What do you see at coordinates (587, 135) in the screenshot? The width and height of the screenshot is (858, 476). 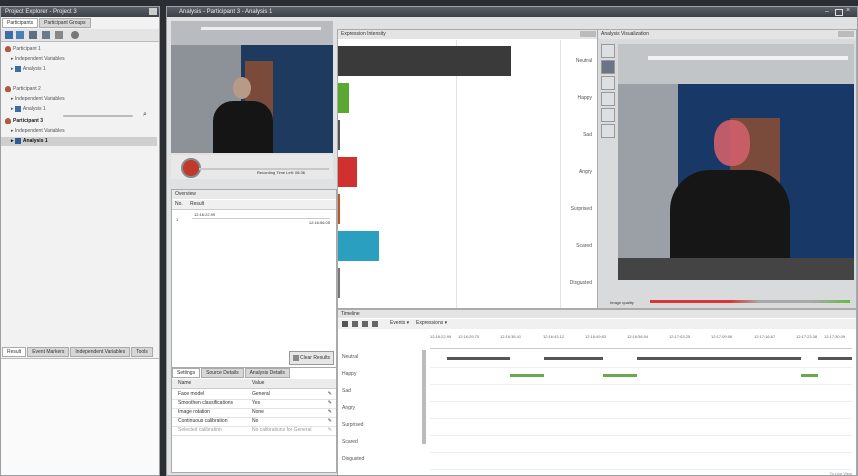 I see `expression-label-sad: Sad` at bounding box center [587, 135].